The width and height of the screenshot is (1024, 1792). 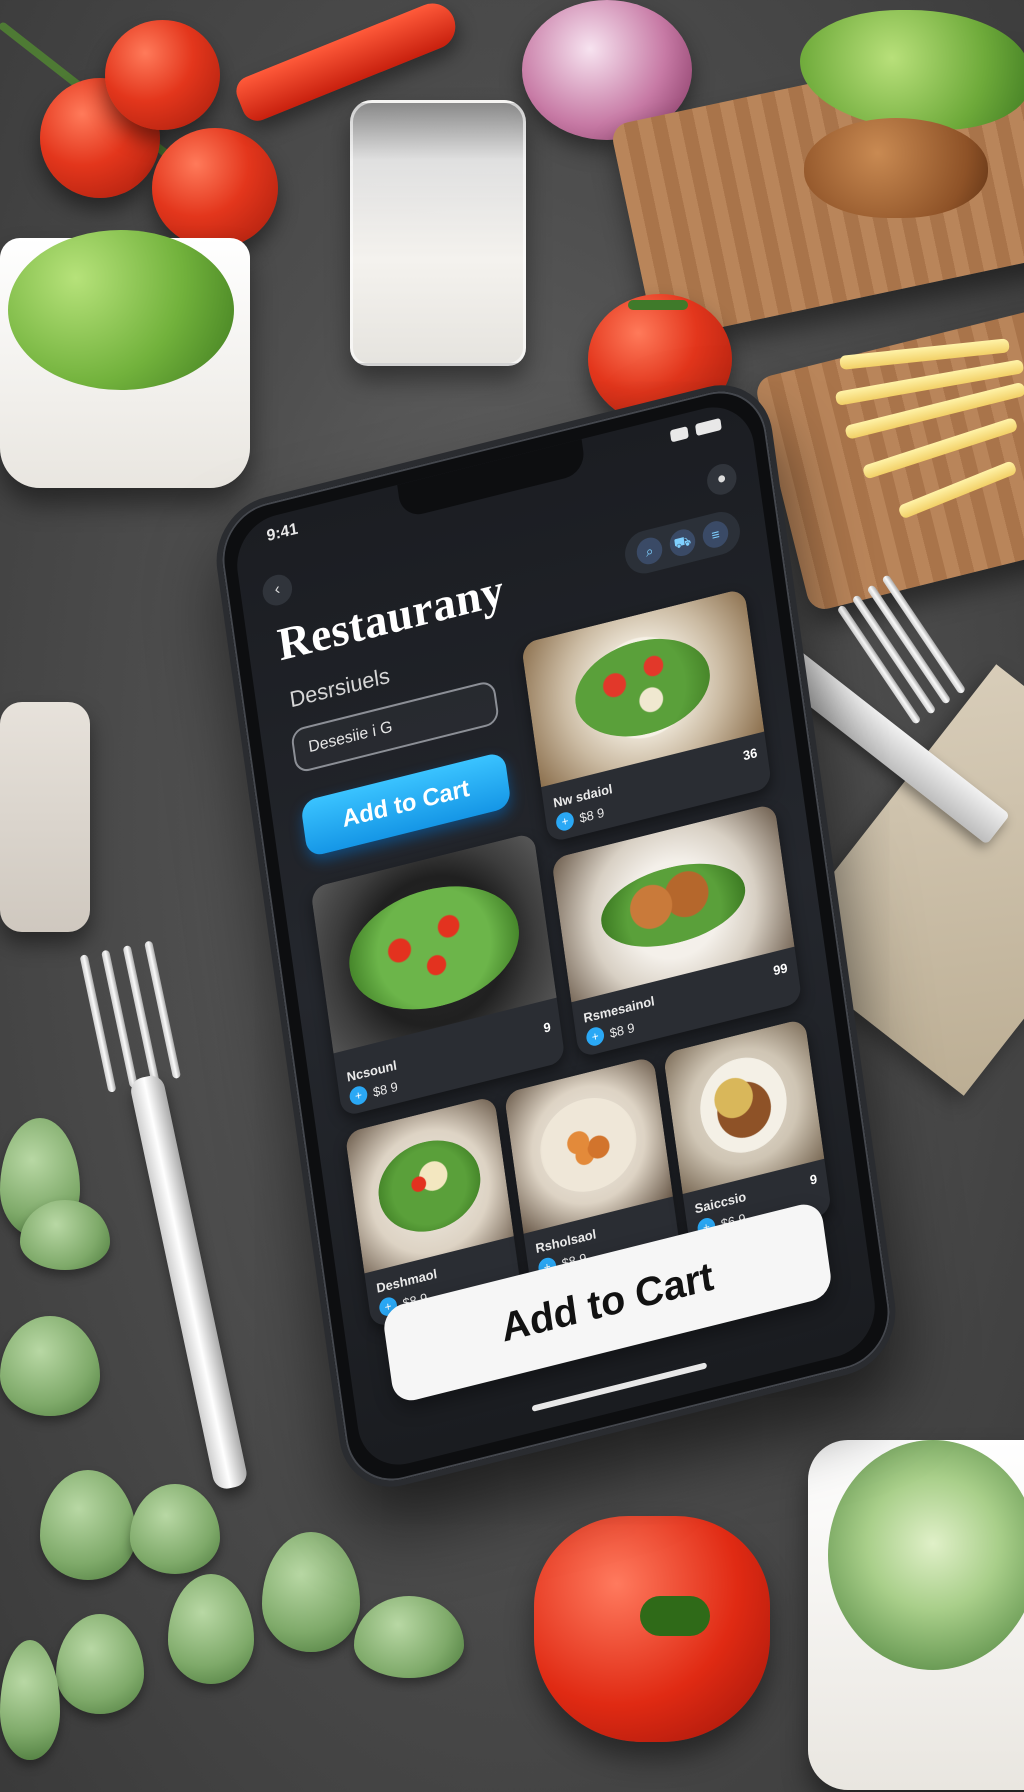 I want to click on status-icons, so click(x=695, y=430).